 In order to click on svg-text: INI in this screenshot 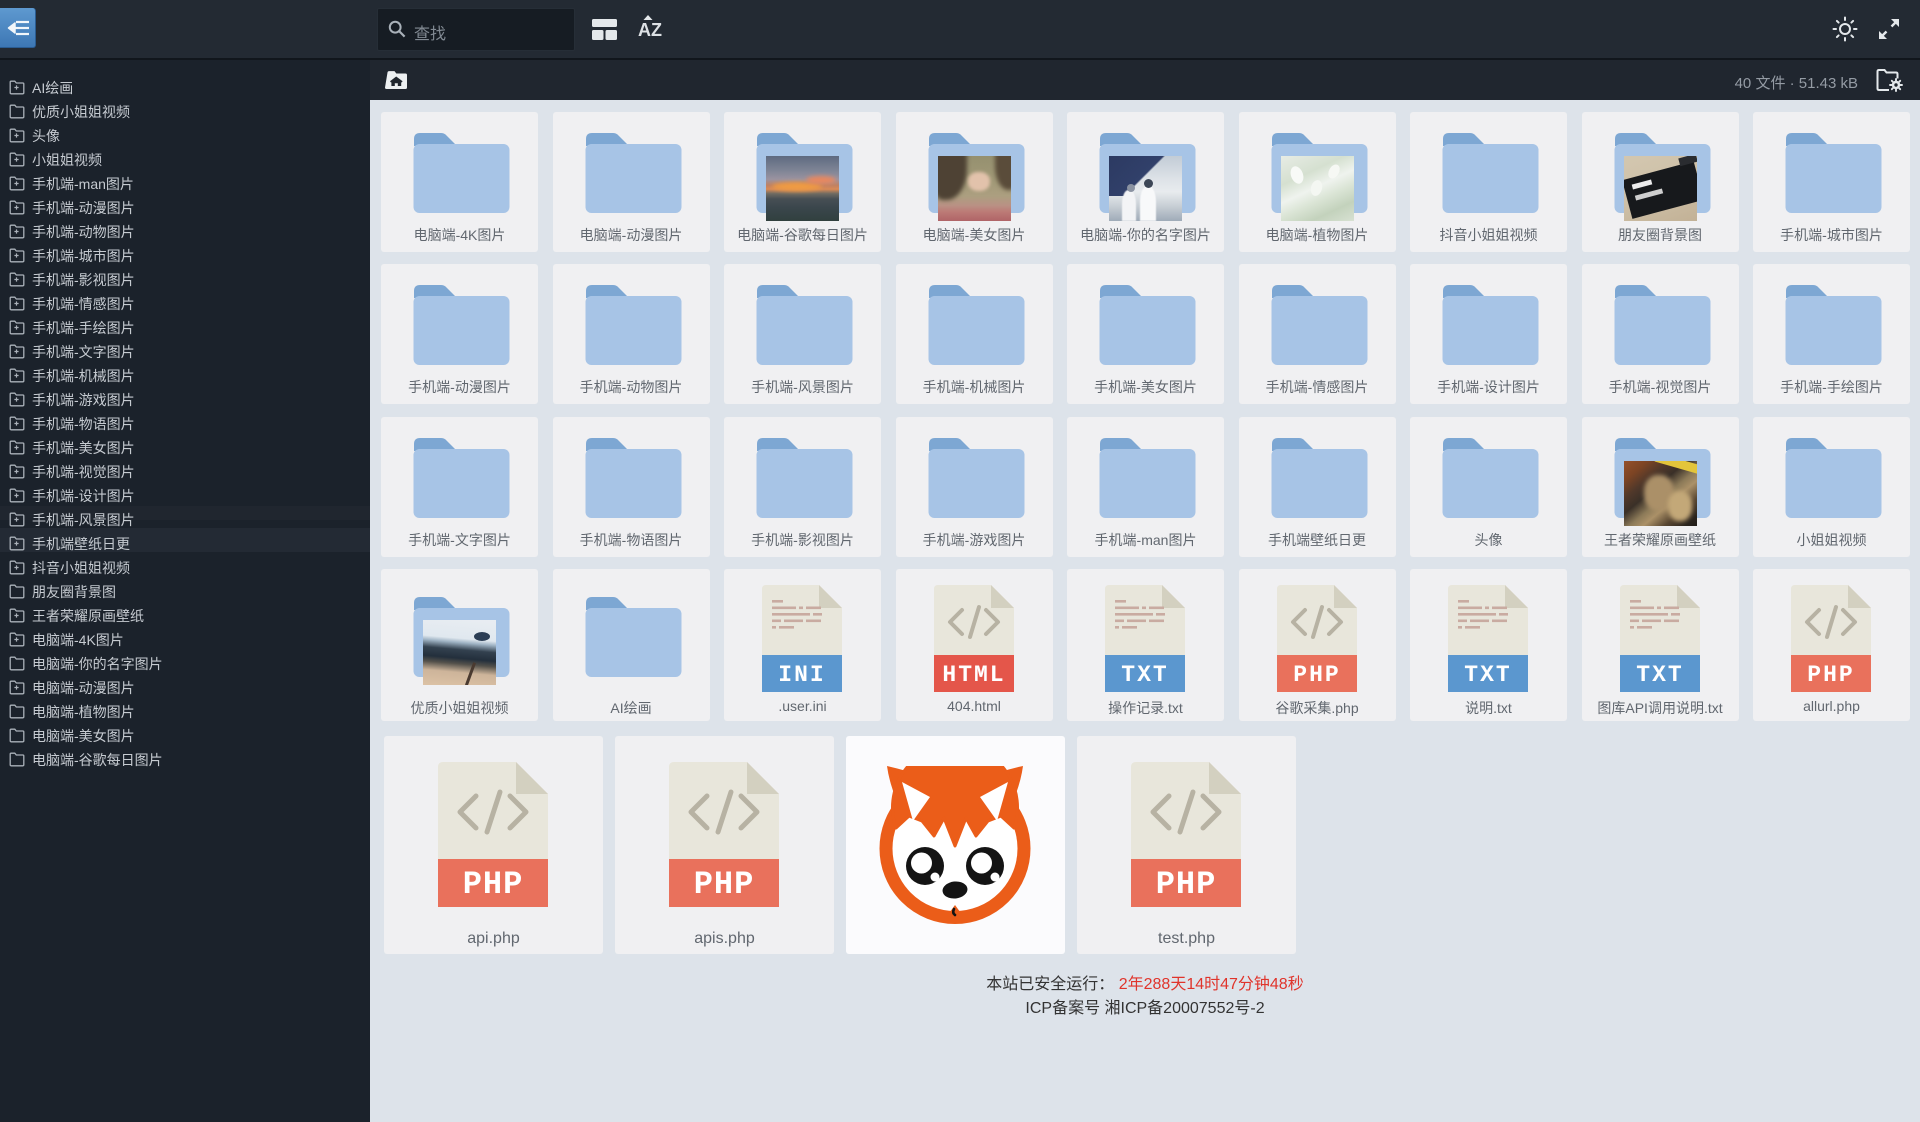, I will do `click(801, 675)`.